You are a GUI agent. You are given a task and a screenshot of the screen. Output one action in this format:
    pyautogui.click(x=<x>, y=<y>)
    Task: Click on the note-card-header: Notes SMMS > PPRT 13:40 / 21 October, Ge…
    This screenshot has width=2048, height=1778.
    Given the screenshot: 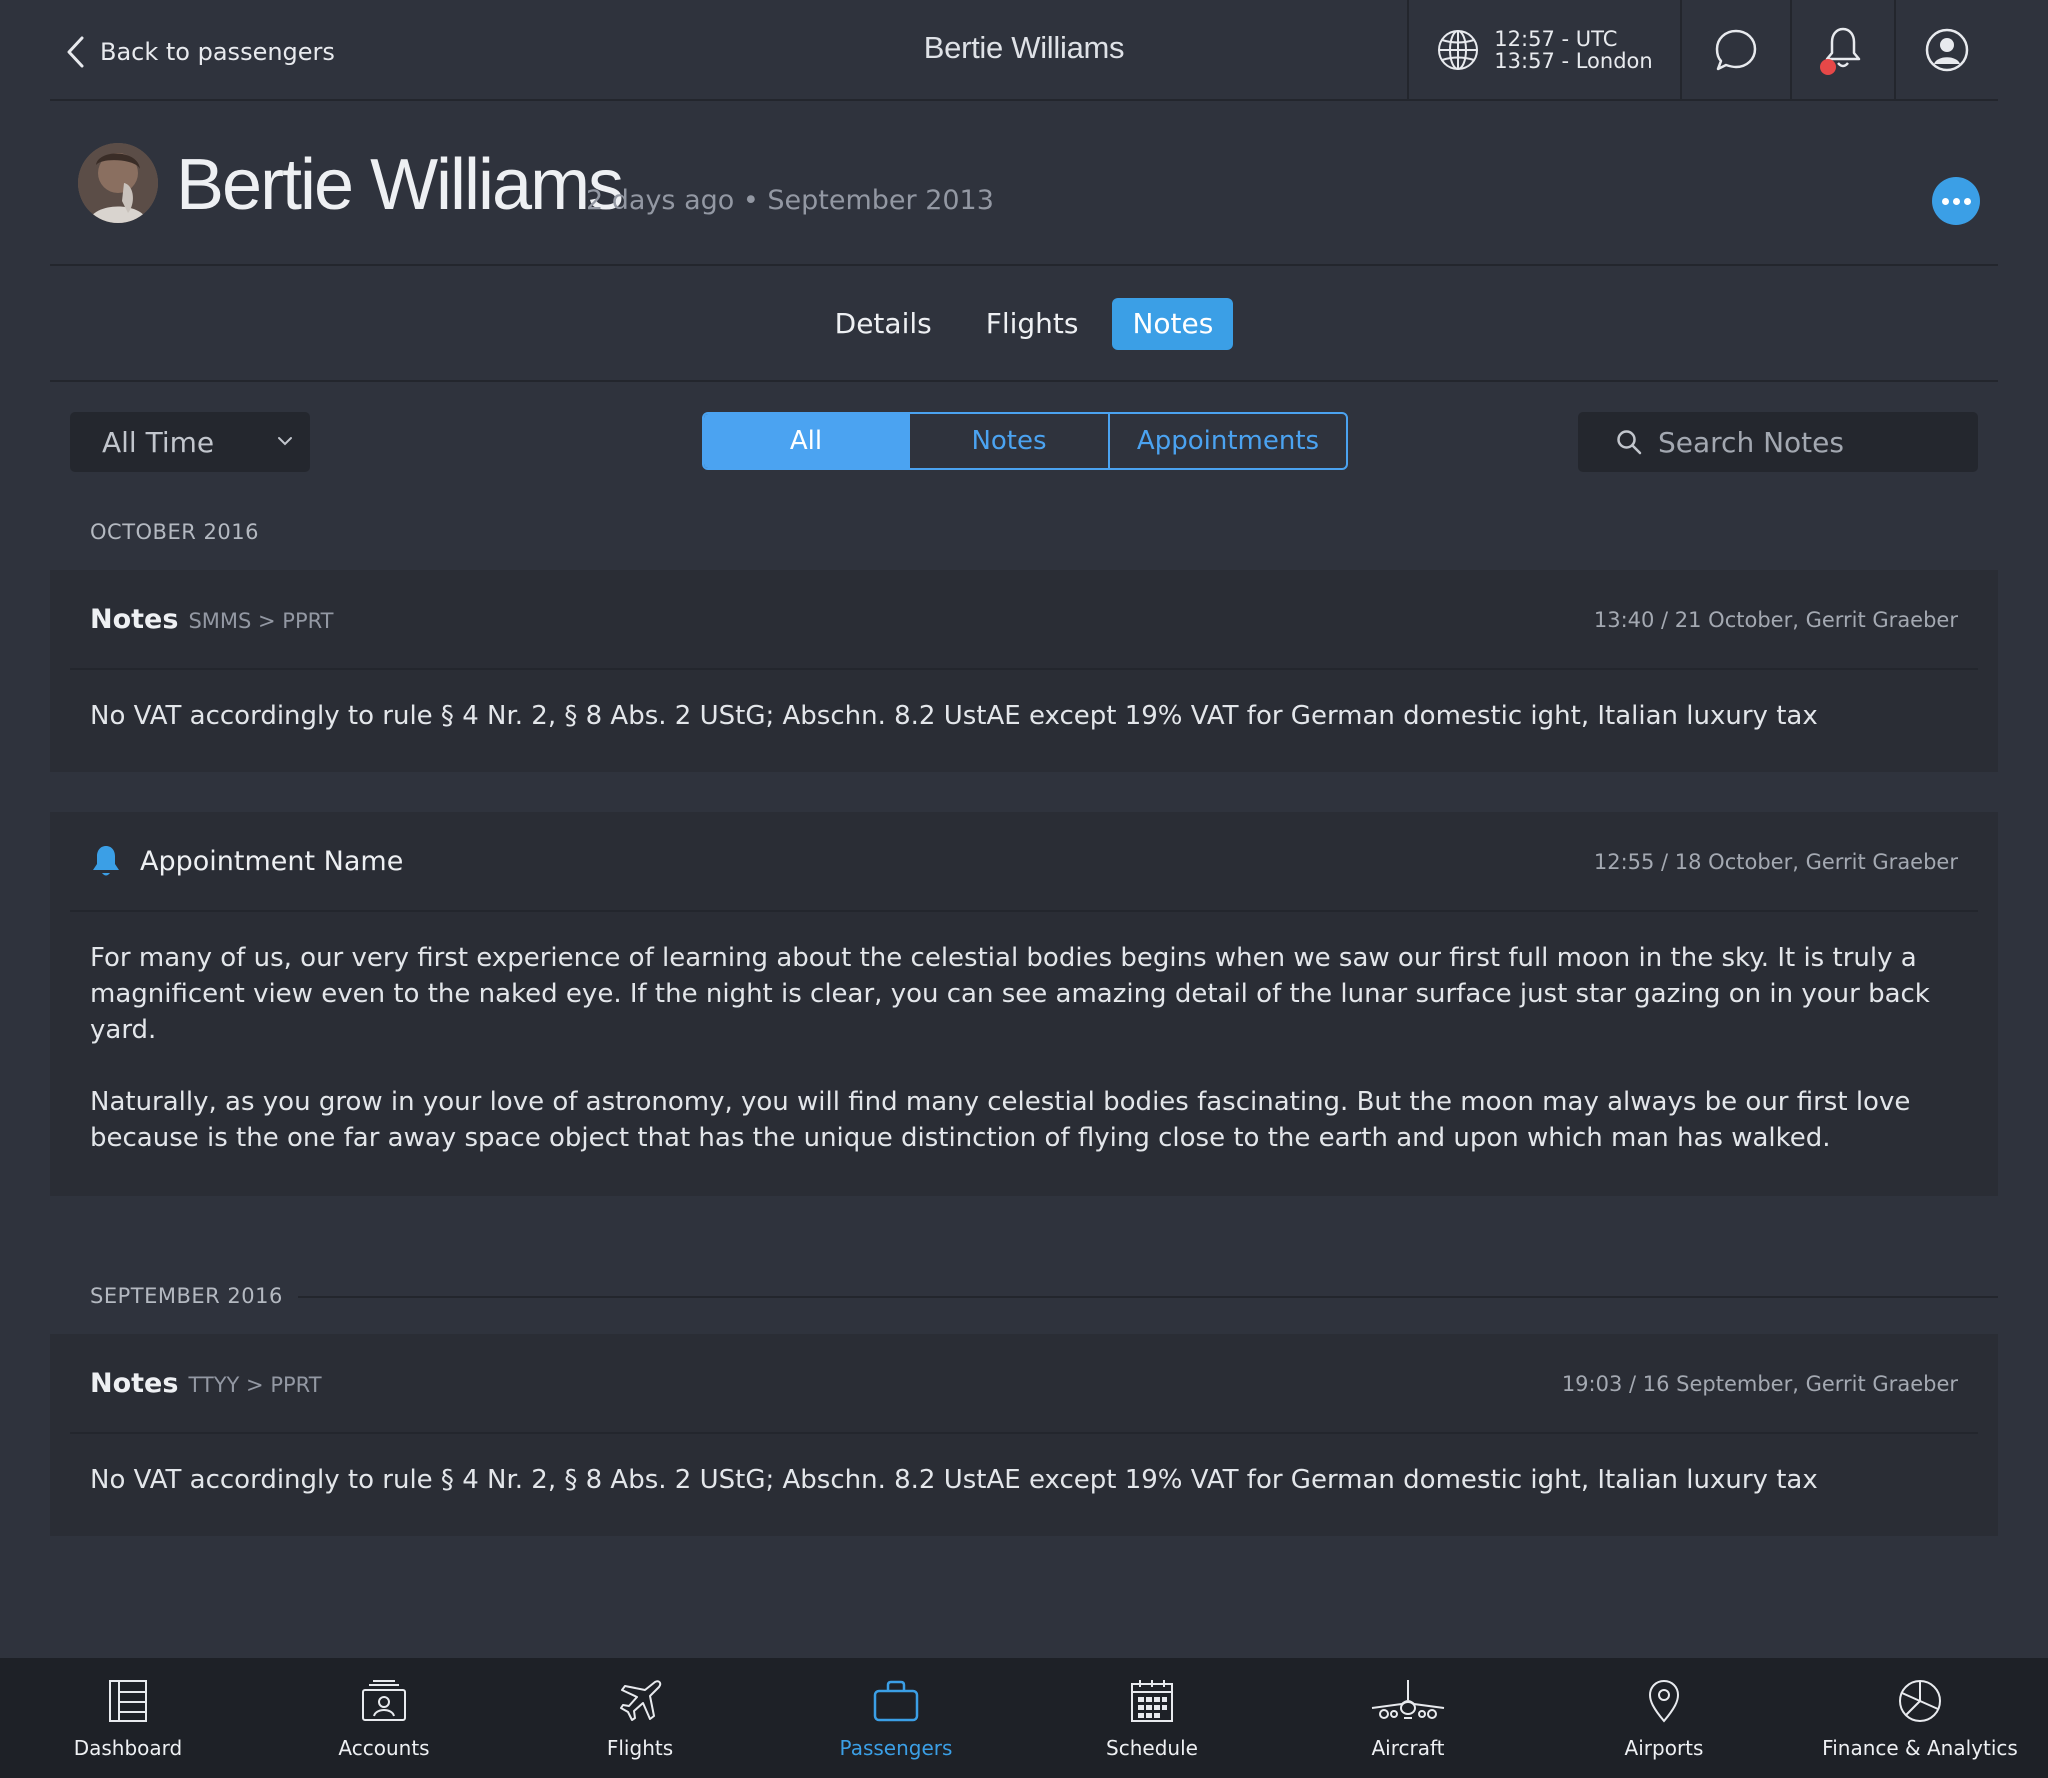 What is the action you would take?
    pyautogui.click(x=1024, y=620)
    